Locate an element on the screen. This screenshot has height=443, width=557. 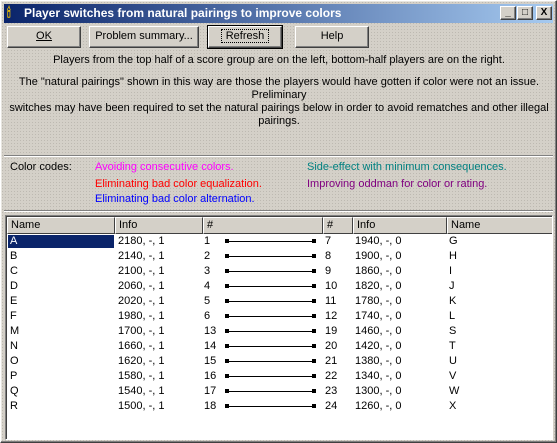
left-player-number: 16 is located at coordinates (210, 376).